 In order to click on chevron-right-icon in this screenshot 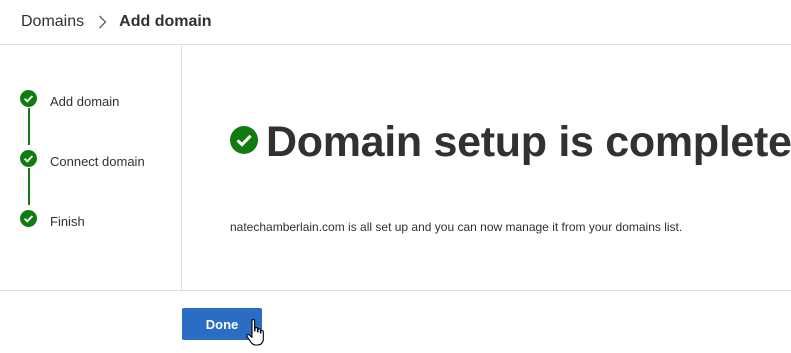, I will do `click(102, 22)`.